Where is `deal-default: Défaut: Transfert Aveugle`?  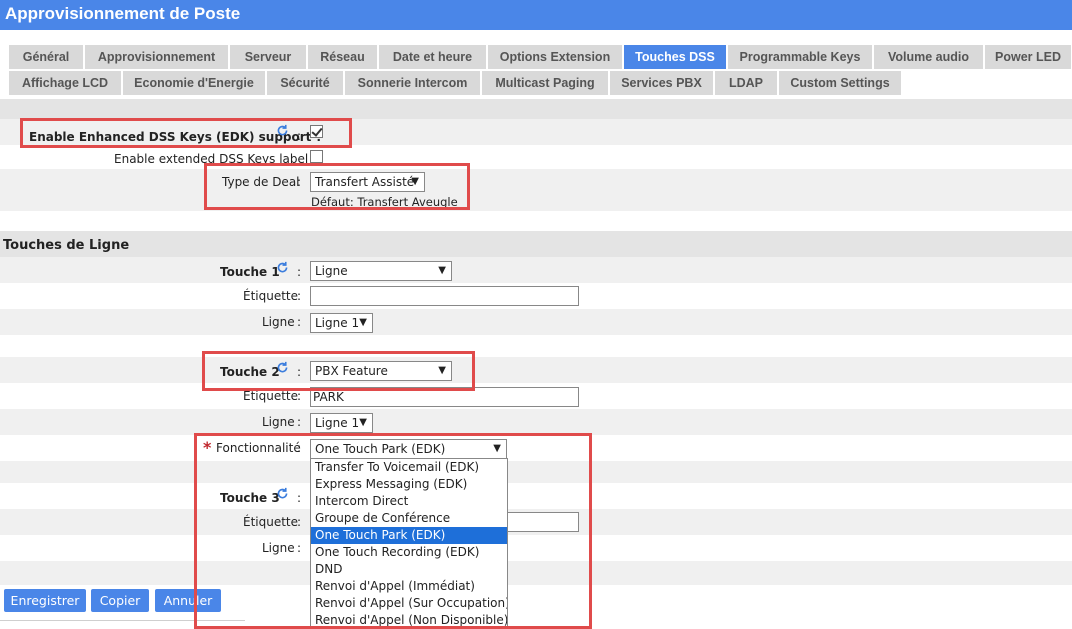 deal-default: Défaut: Transfert Aveugle is located at coordinates (384, 202).